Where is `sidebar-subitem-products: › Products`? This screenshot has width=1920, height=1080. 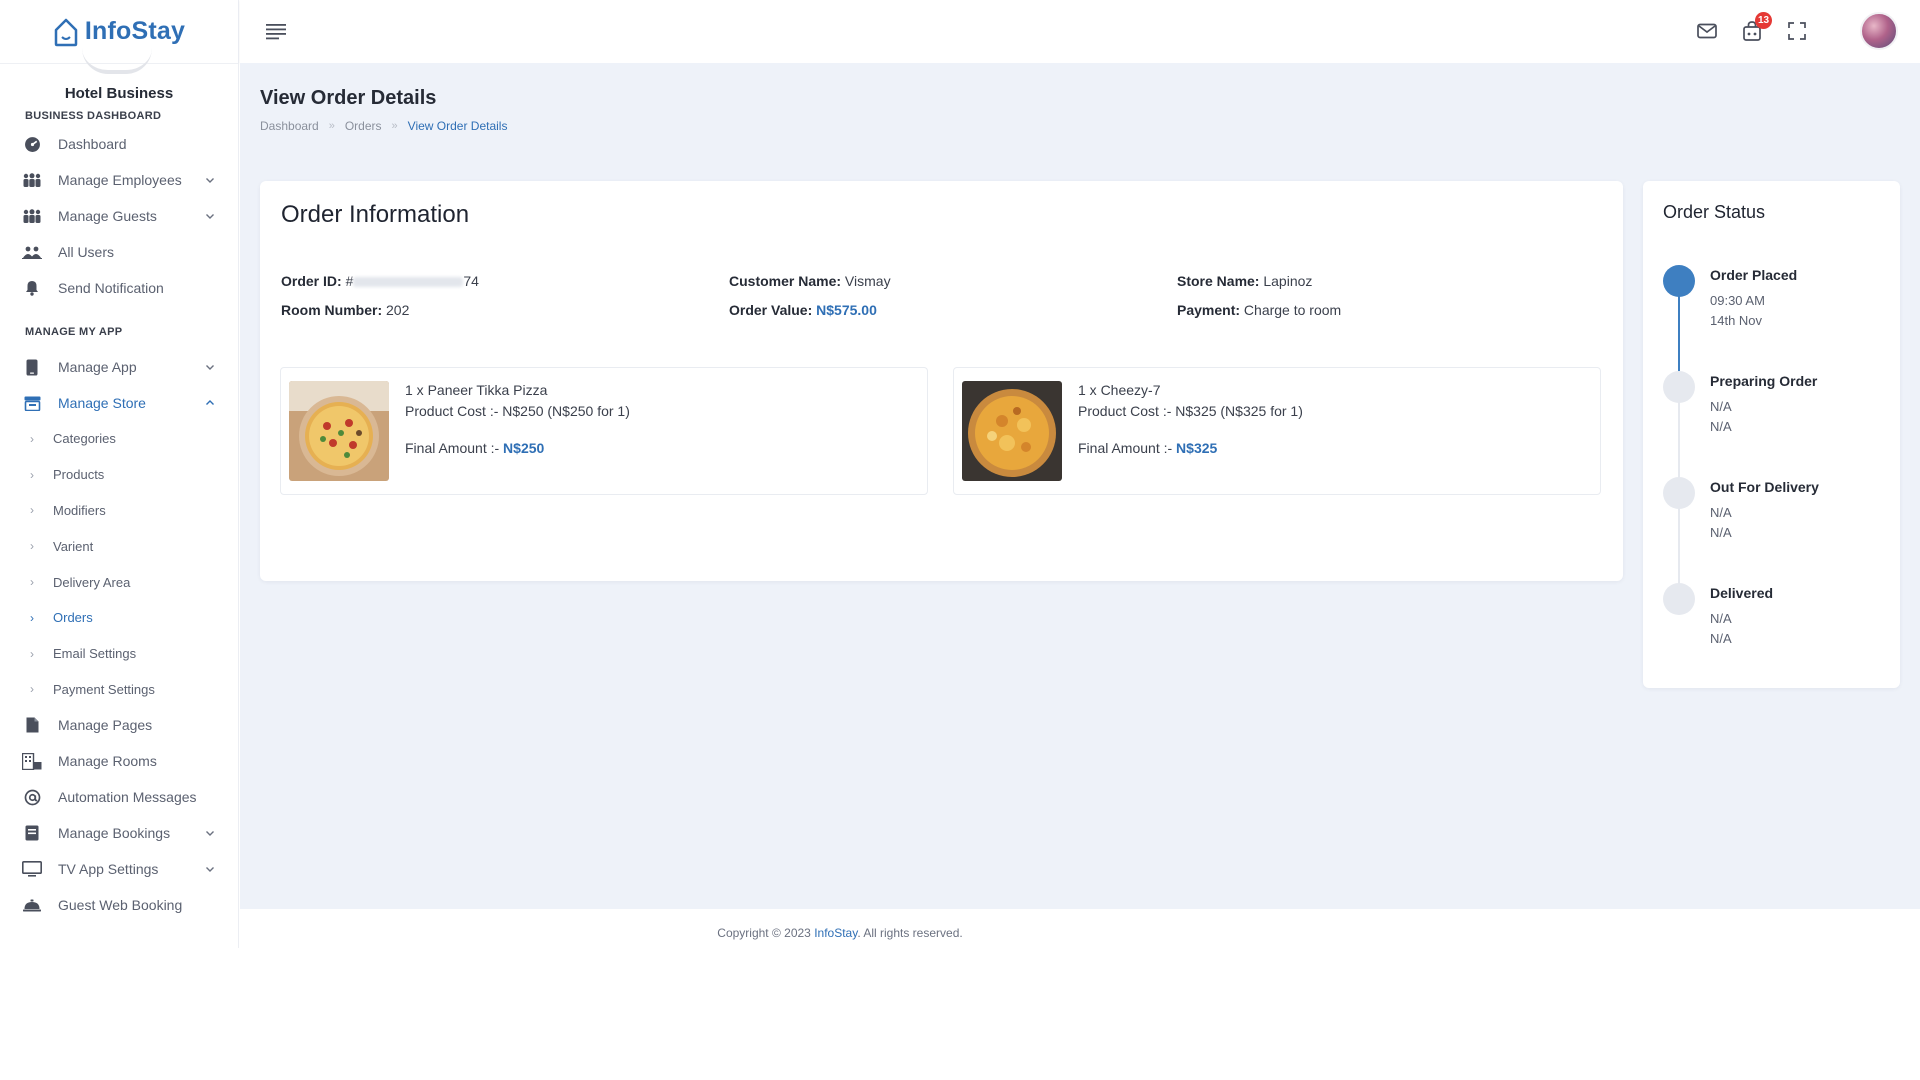 sidebar-subitem-products: › Products is located at coordinates (119, 475).